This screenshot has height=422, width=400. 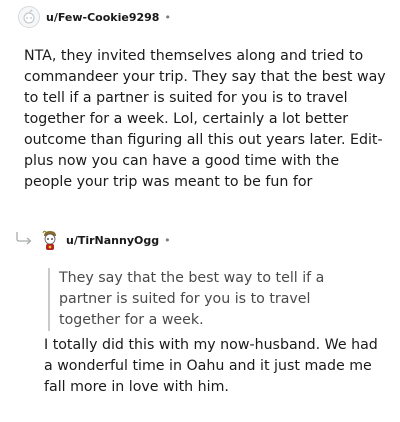 I want to click on reply-comment-header: u/TirNannyOgg •, so click(x=104, y=240).